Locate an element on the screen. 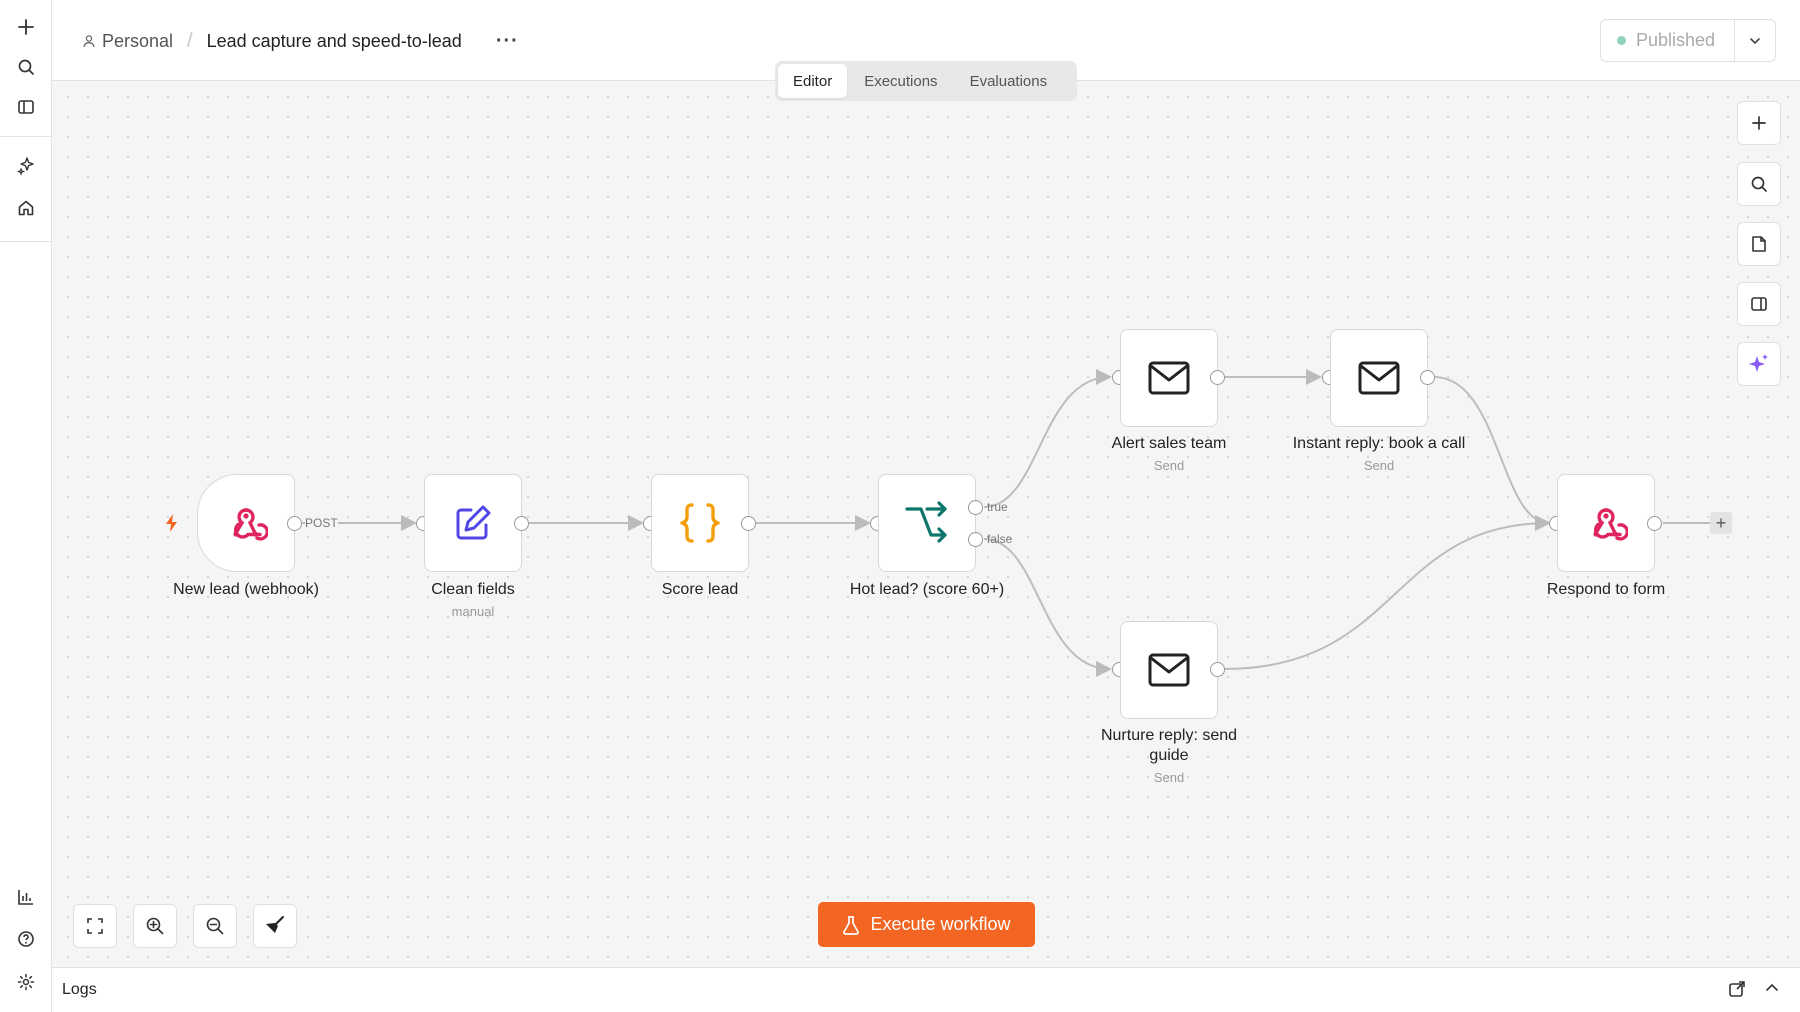  status-dot is located at coordinates (1621, 40).